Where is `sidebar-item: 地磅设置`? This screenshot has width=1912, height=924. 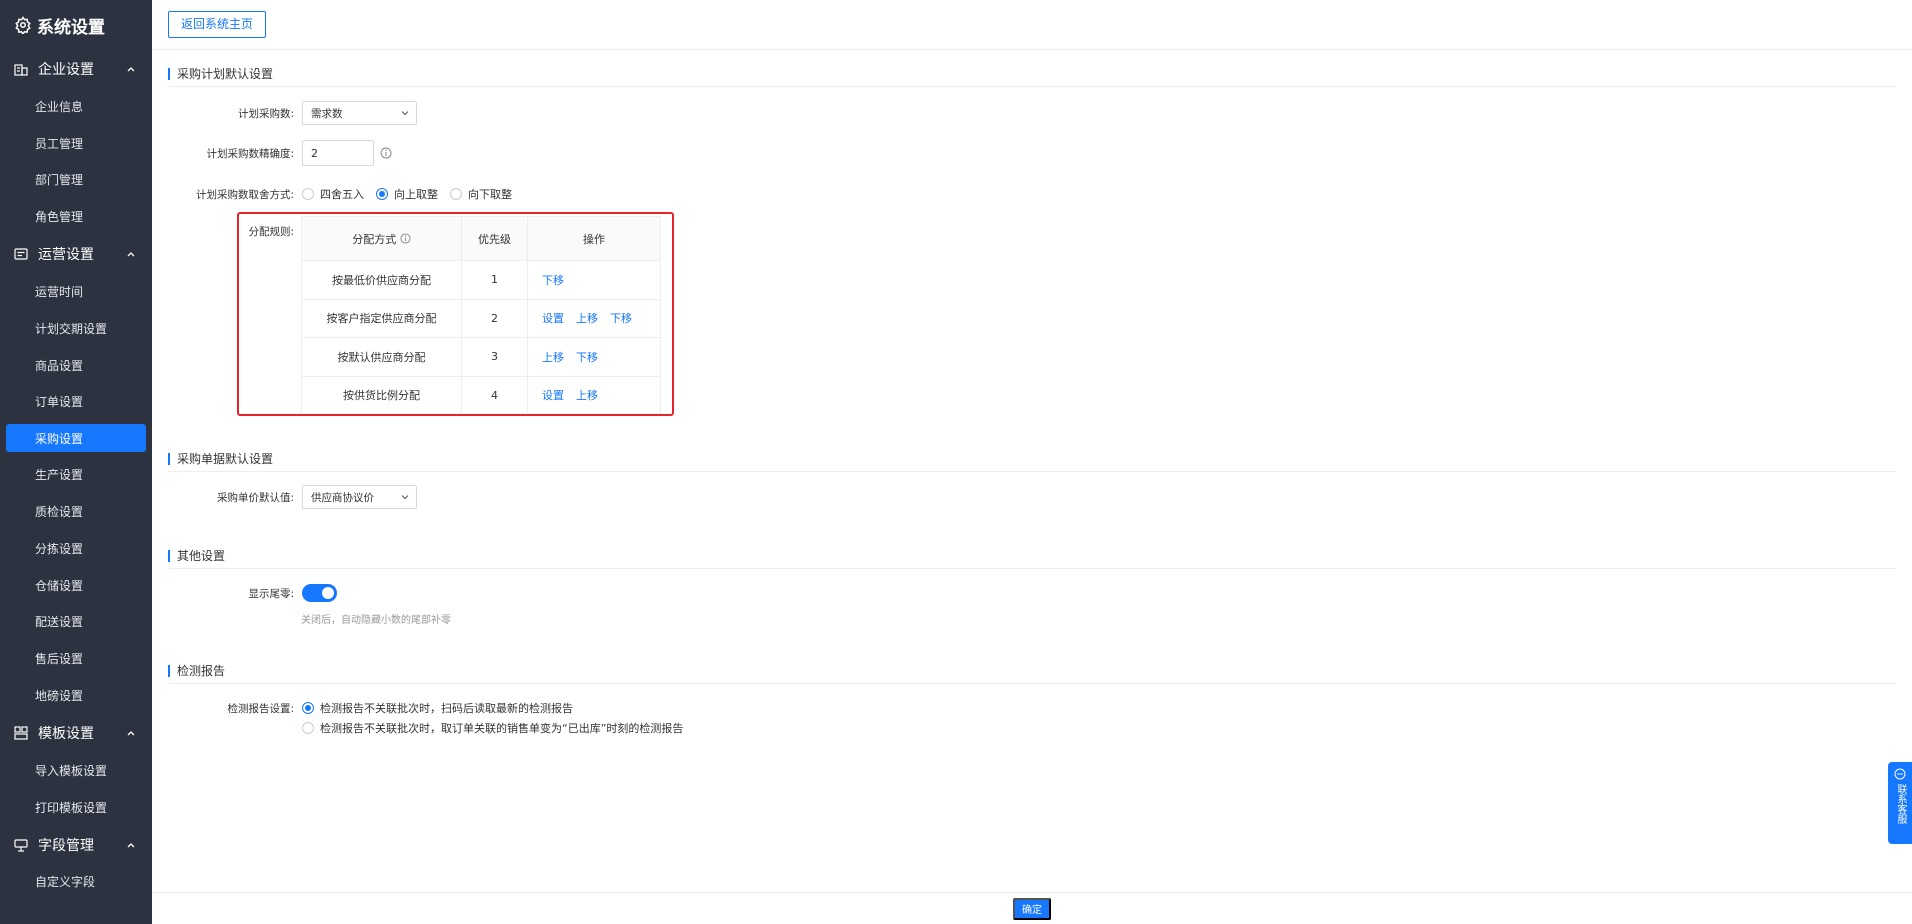 sidebar-item: 地磅设置 is located at coordinates (76, 695).